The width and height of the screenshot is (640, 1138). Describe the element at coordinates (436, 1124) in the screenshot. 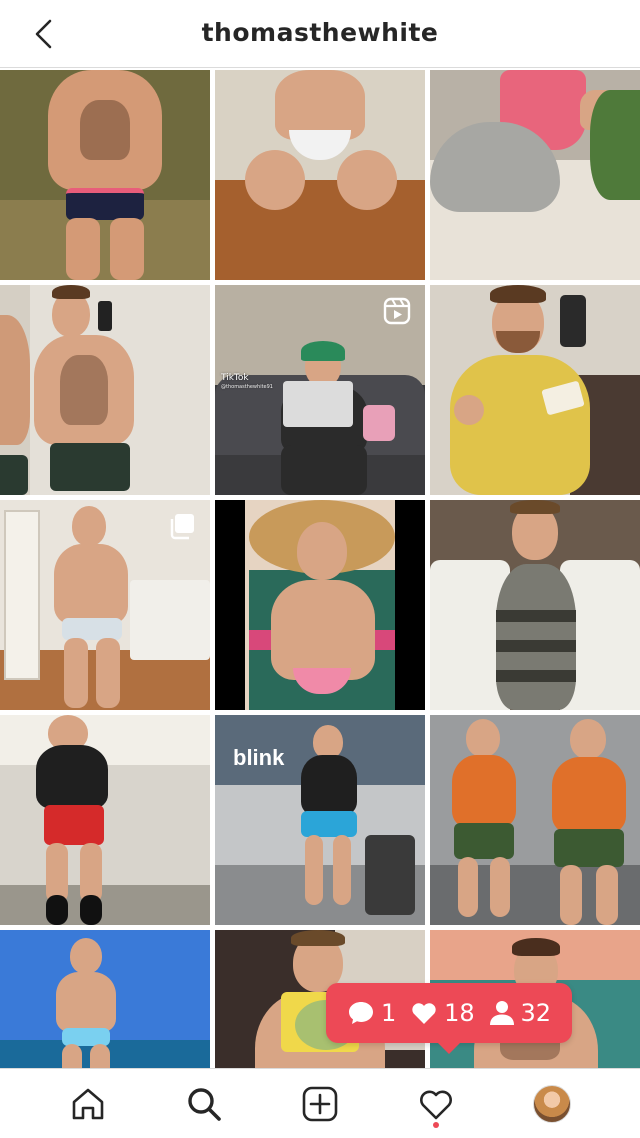

I see `activity-dot` at that location.